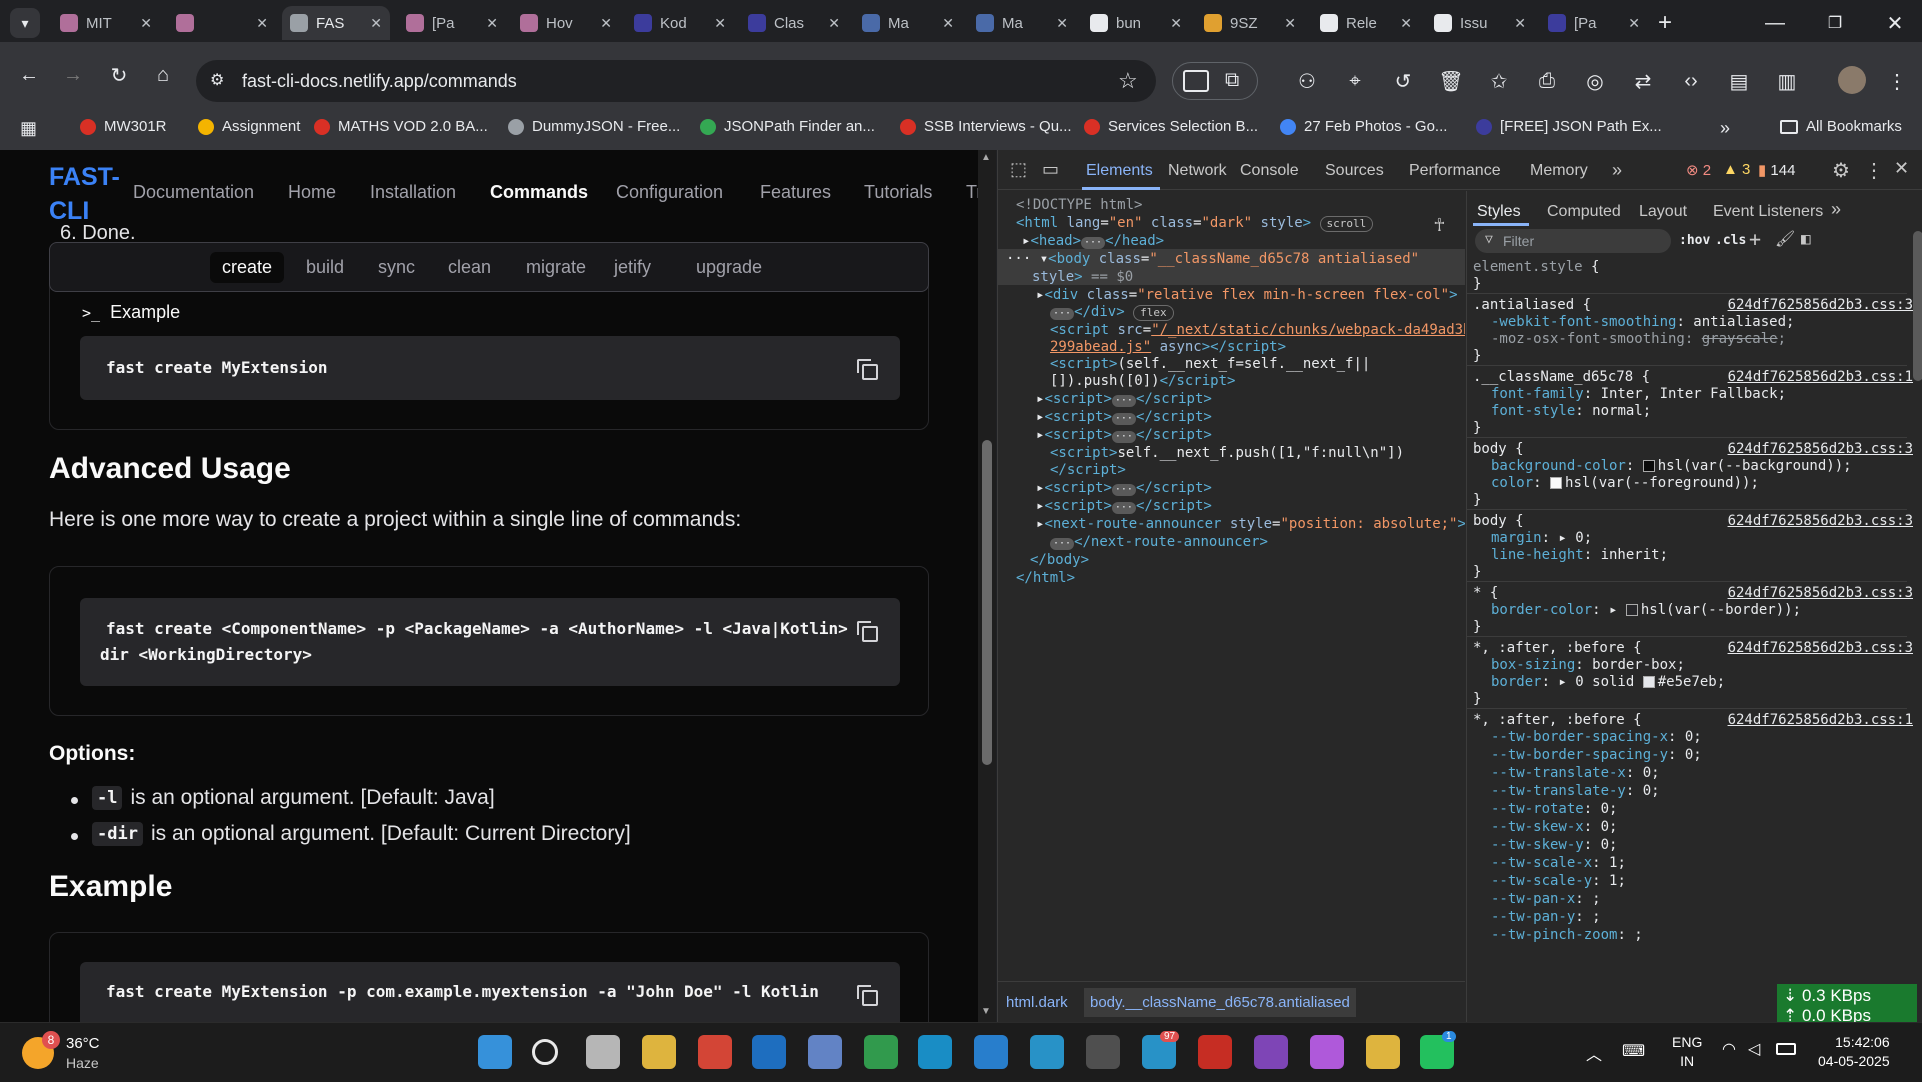  What do you see at coordinates (1835, 23) in the screenshot?
I see `restore-window-icon: ❐` at bounding box center [1835, 23].